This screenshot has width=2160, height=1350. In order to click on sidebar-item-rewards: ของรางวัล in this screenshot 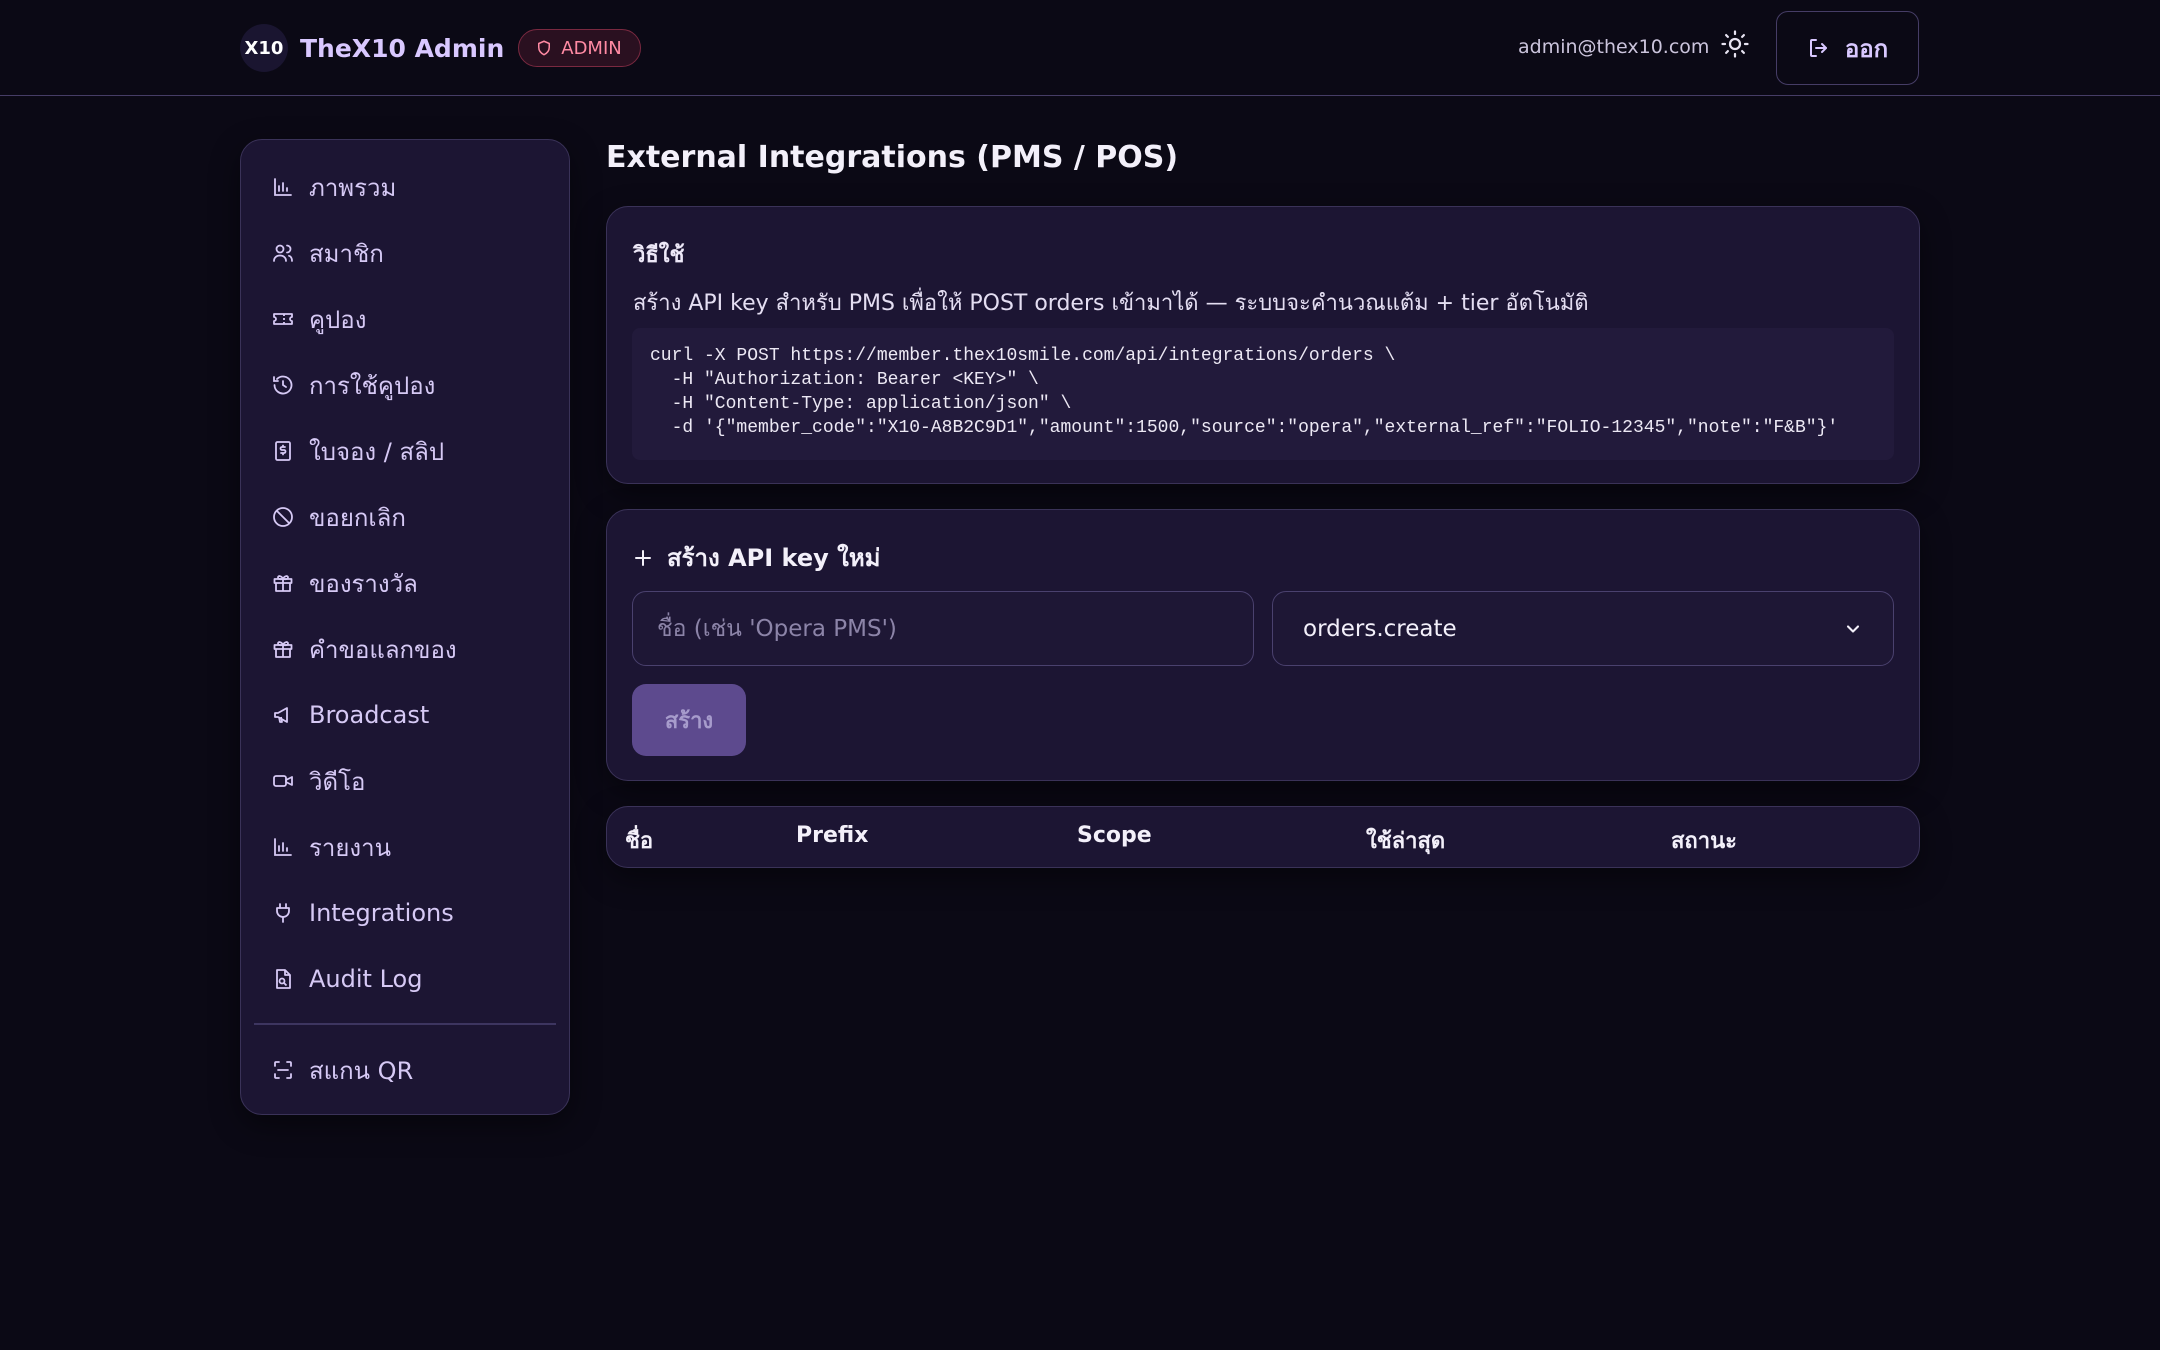, I will do `click(344, 583)`.